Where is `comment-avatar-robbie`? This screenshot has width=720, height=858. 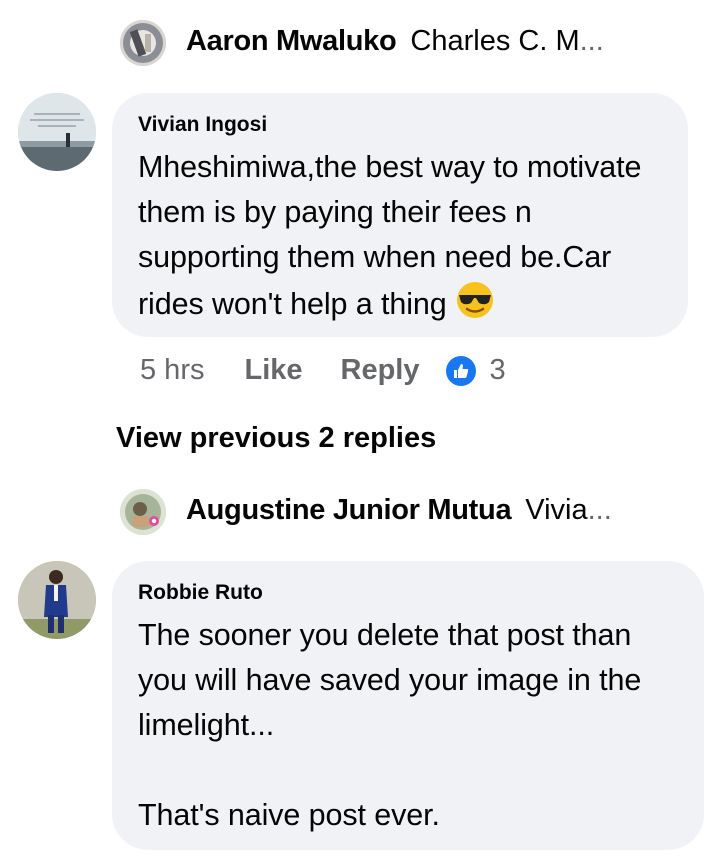
comment-avatar-robbie is located at coordinates (57, 600).